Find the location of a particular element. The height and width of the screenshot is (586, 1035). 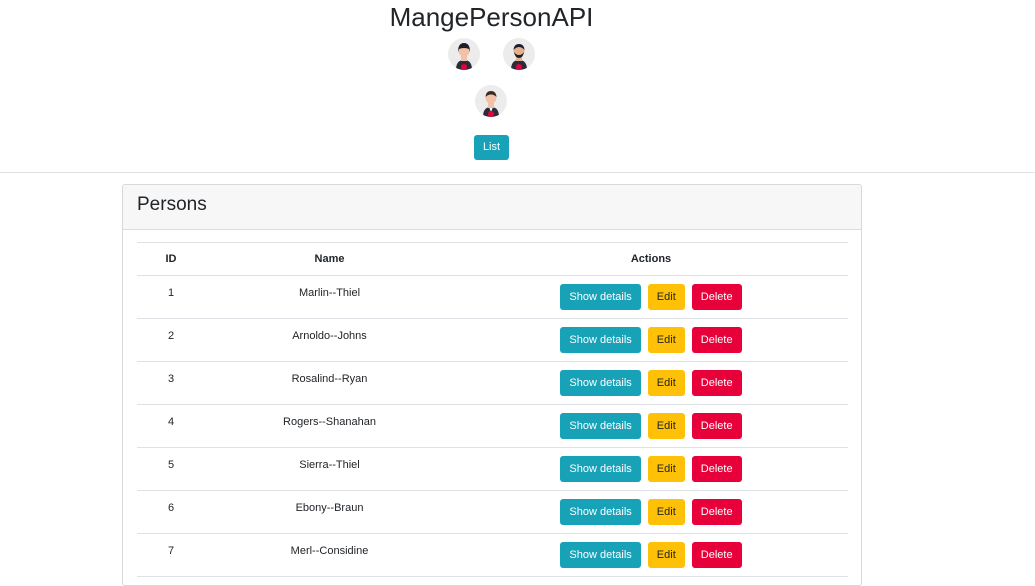

column-header-name: Name is located at coordinates (329, 259).